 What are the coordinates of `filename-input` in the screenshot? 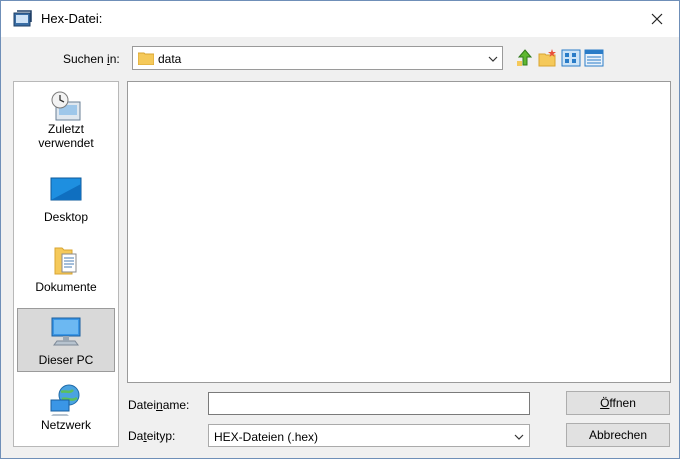 It's located at (369, 403).